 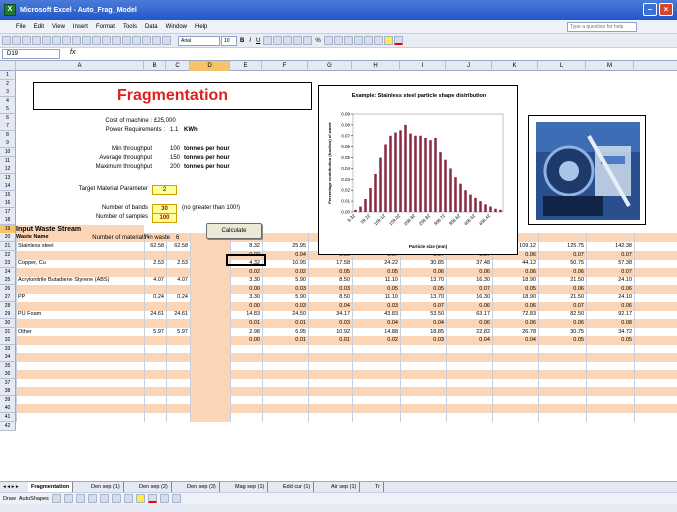 What do you see at coordinates (156, 40) in the screenshot?
I see `zoom-icon` at bounding box center [156, 40].